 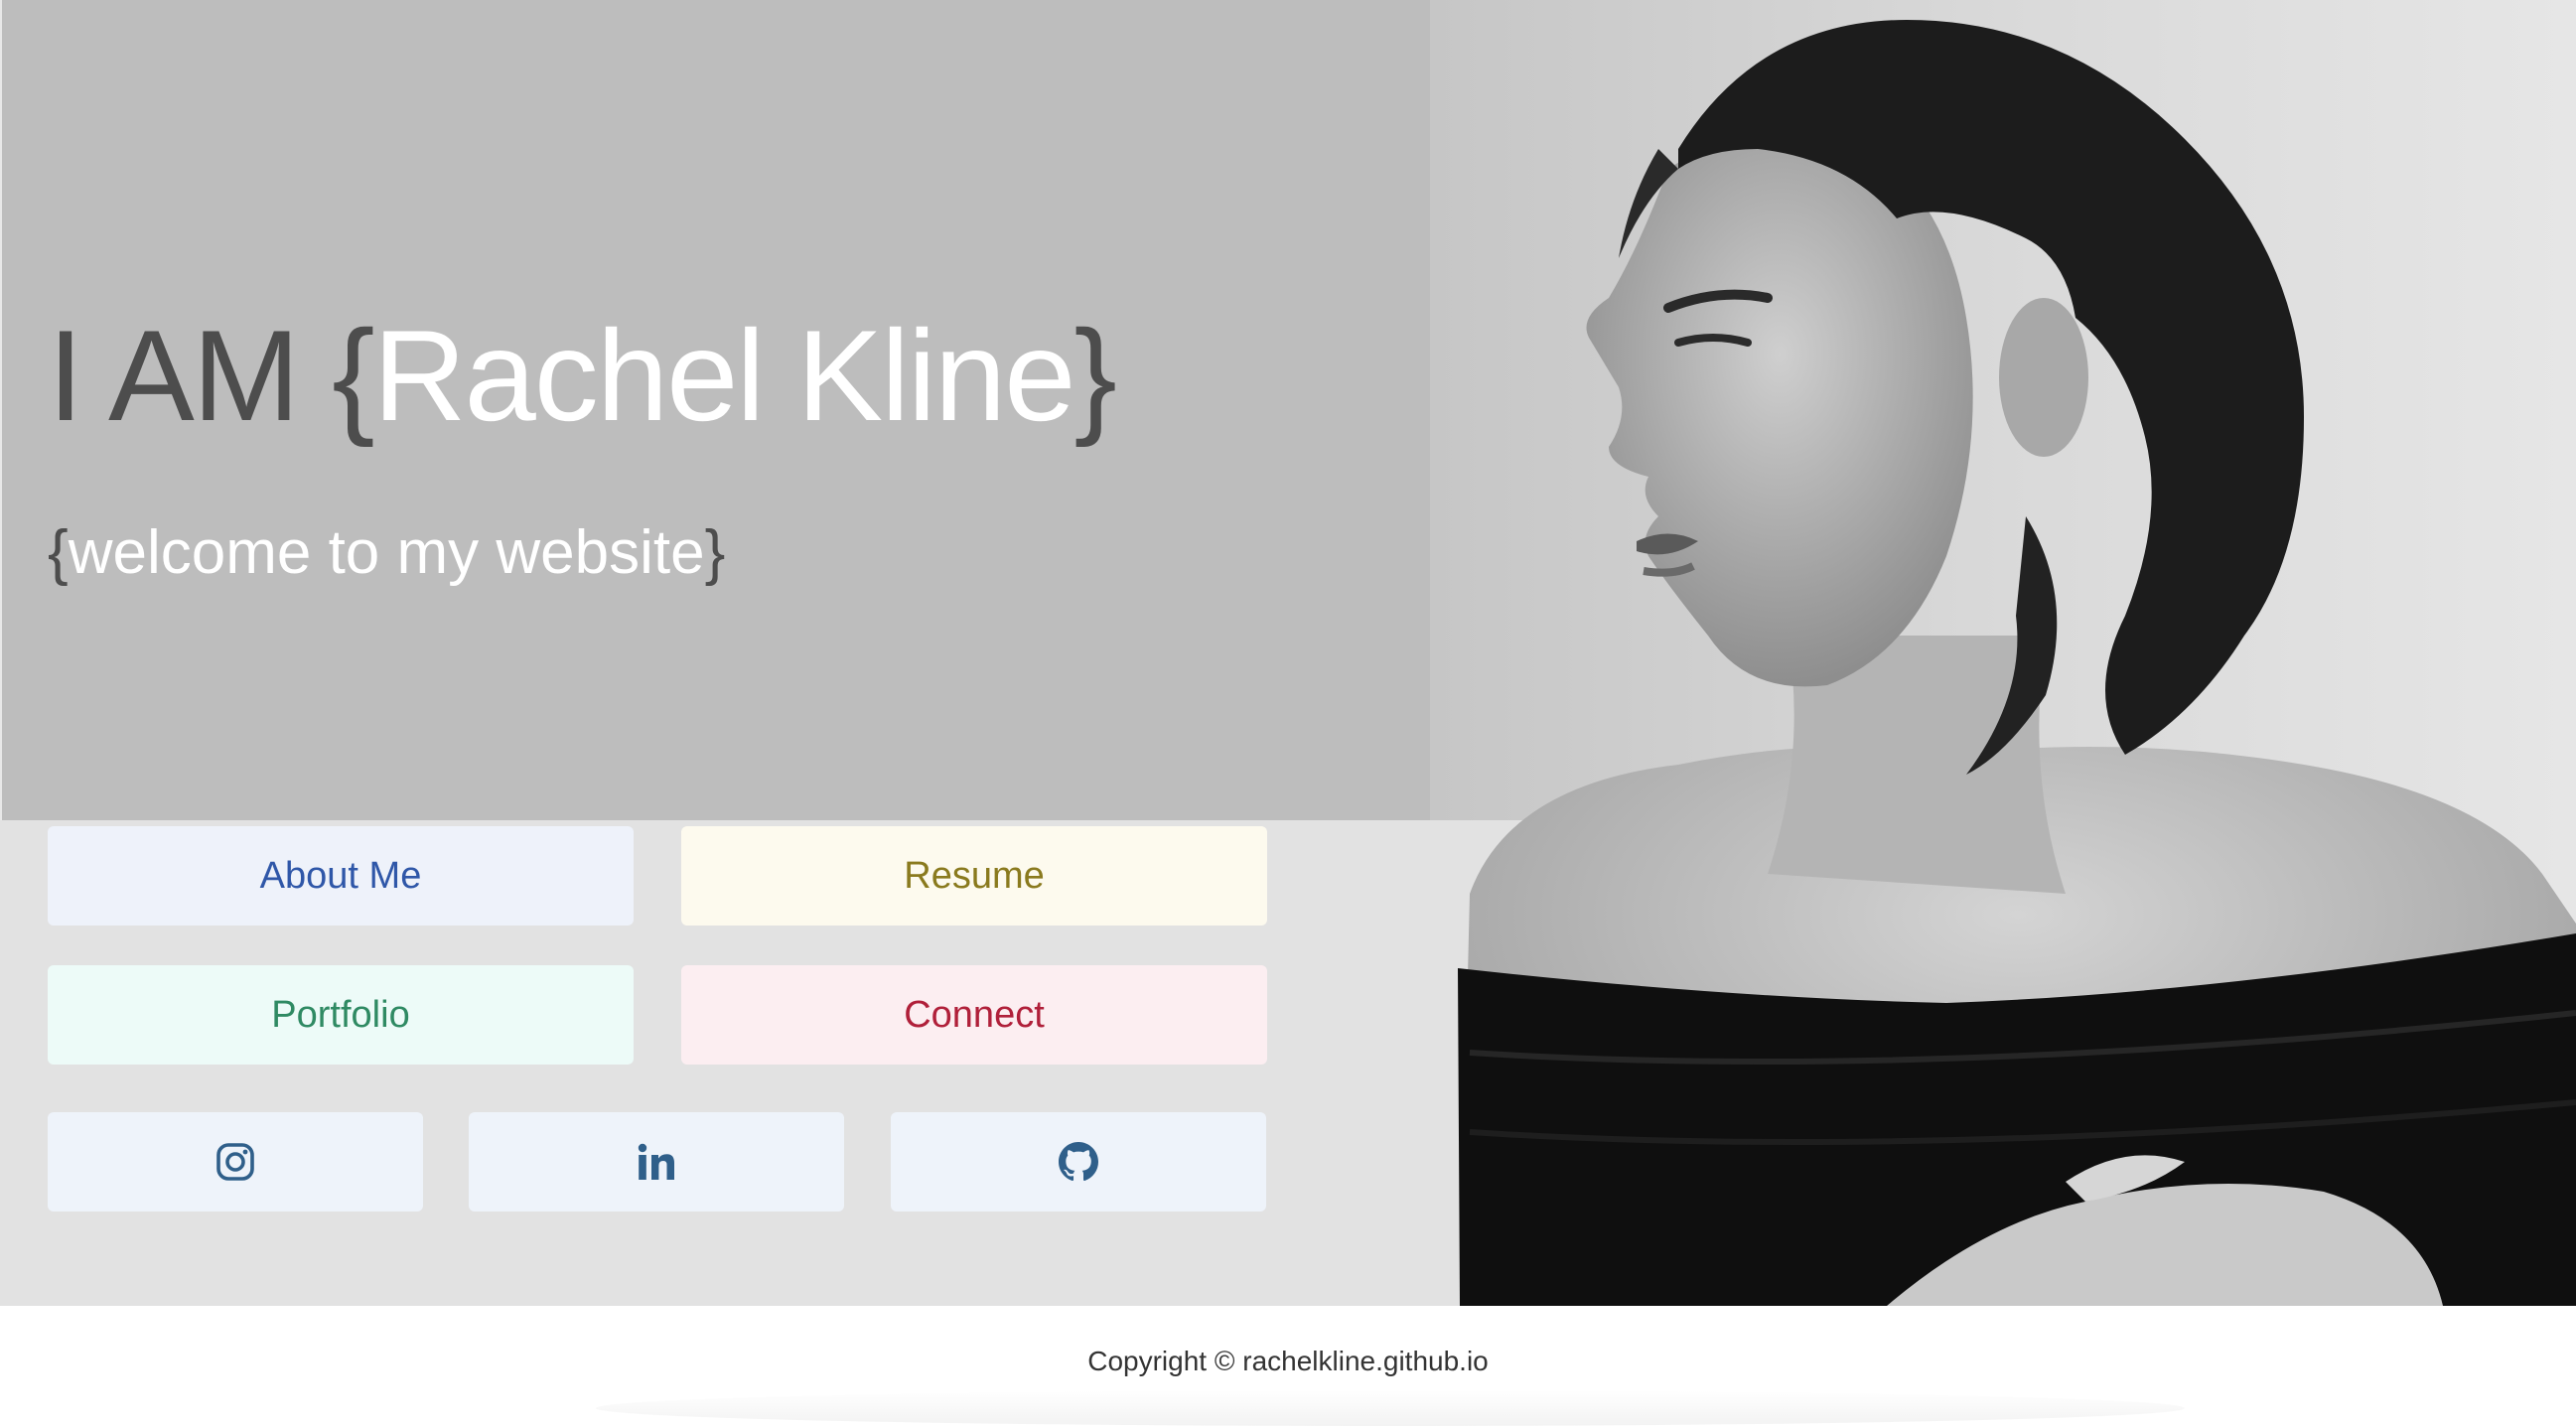 What do you see at coordinates (1, 410) in the screenshot?
I see `hero-left-edge` at bounding box center [1, 410].